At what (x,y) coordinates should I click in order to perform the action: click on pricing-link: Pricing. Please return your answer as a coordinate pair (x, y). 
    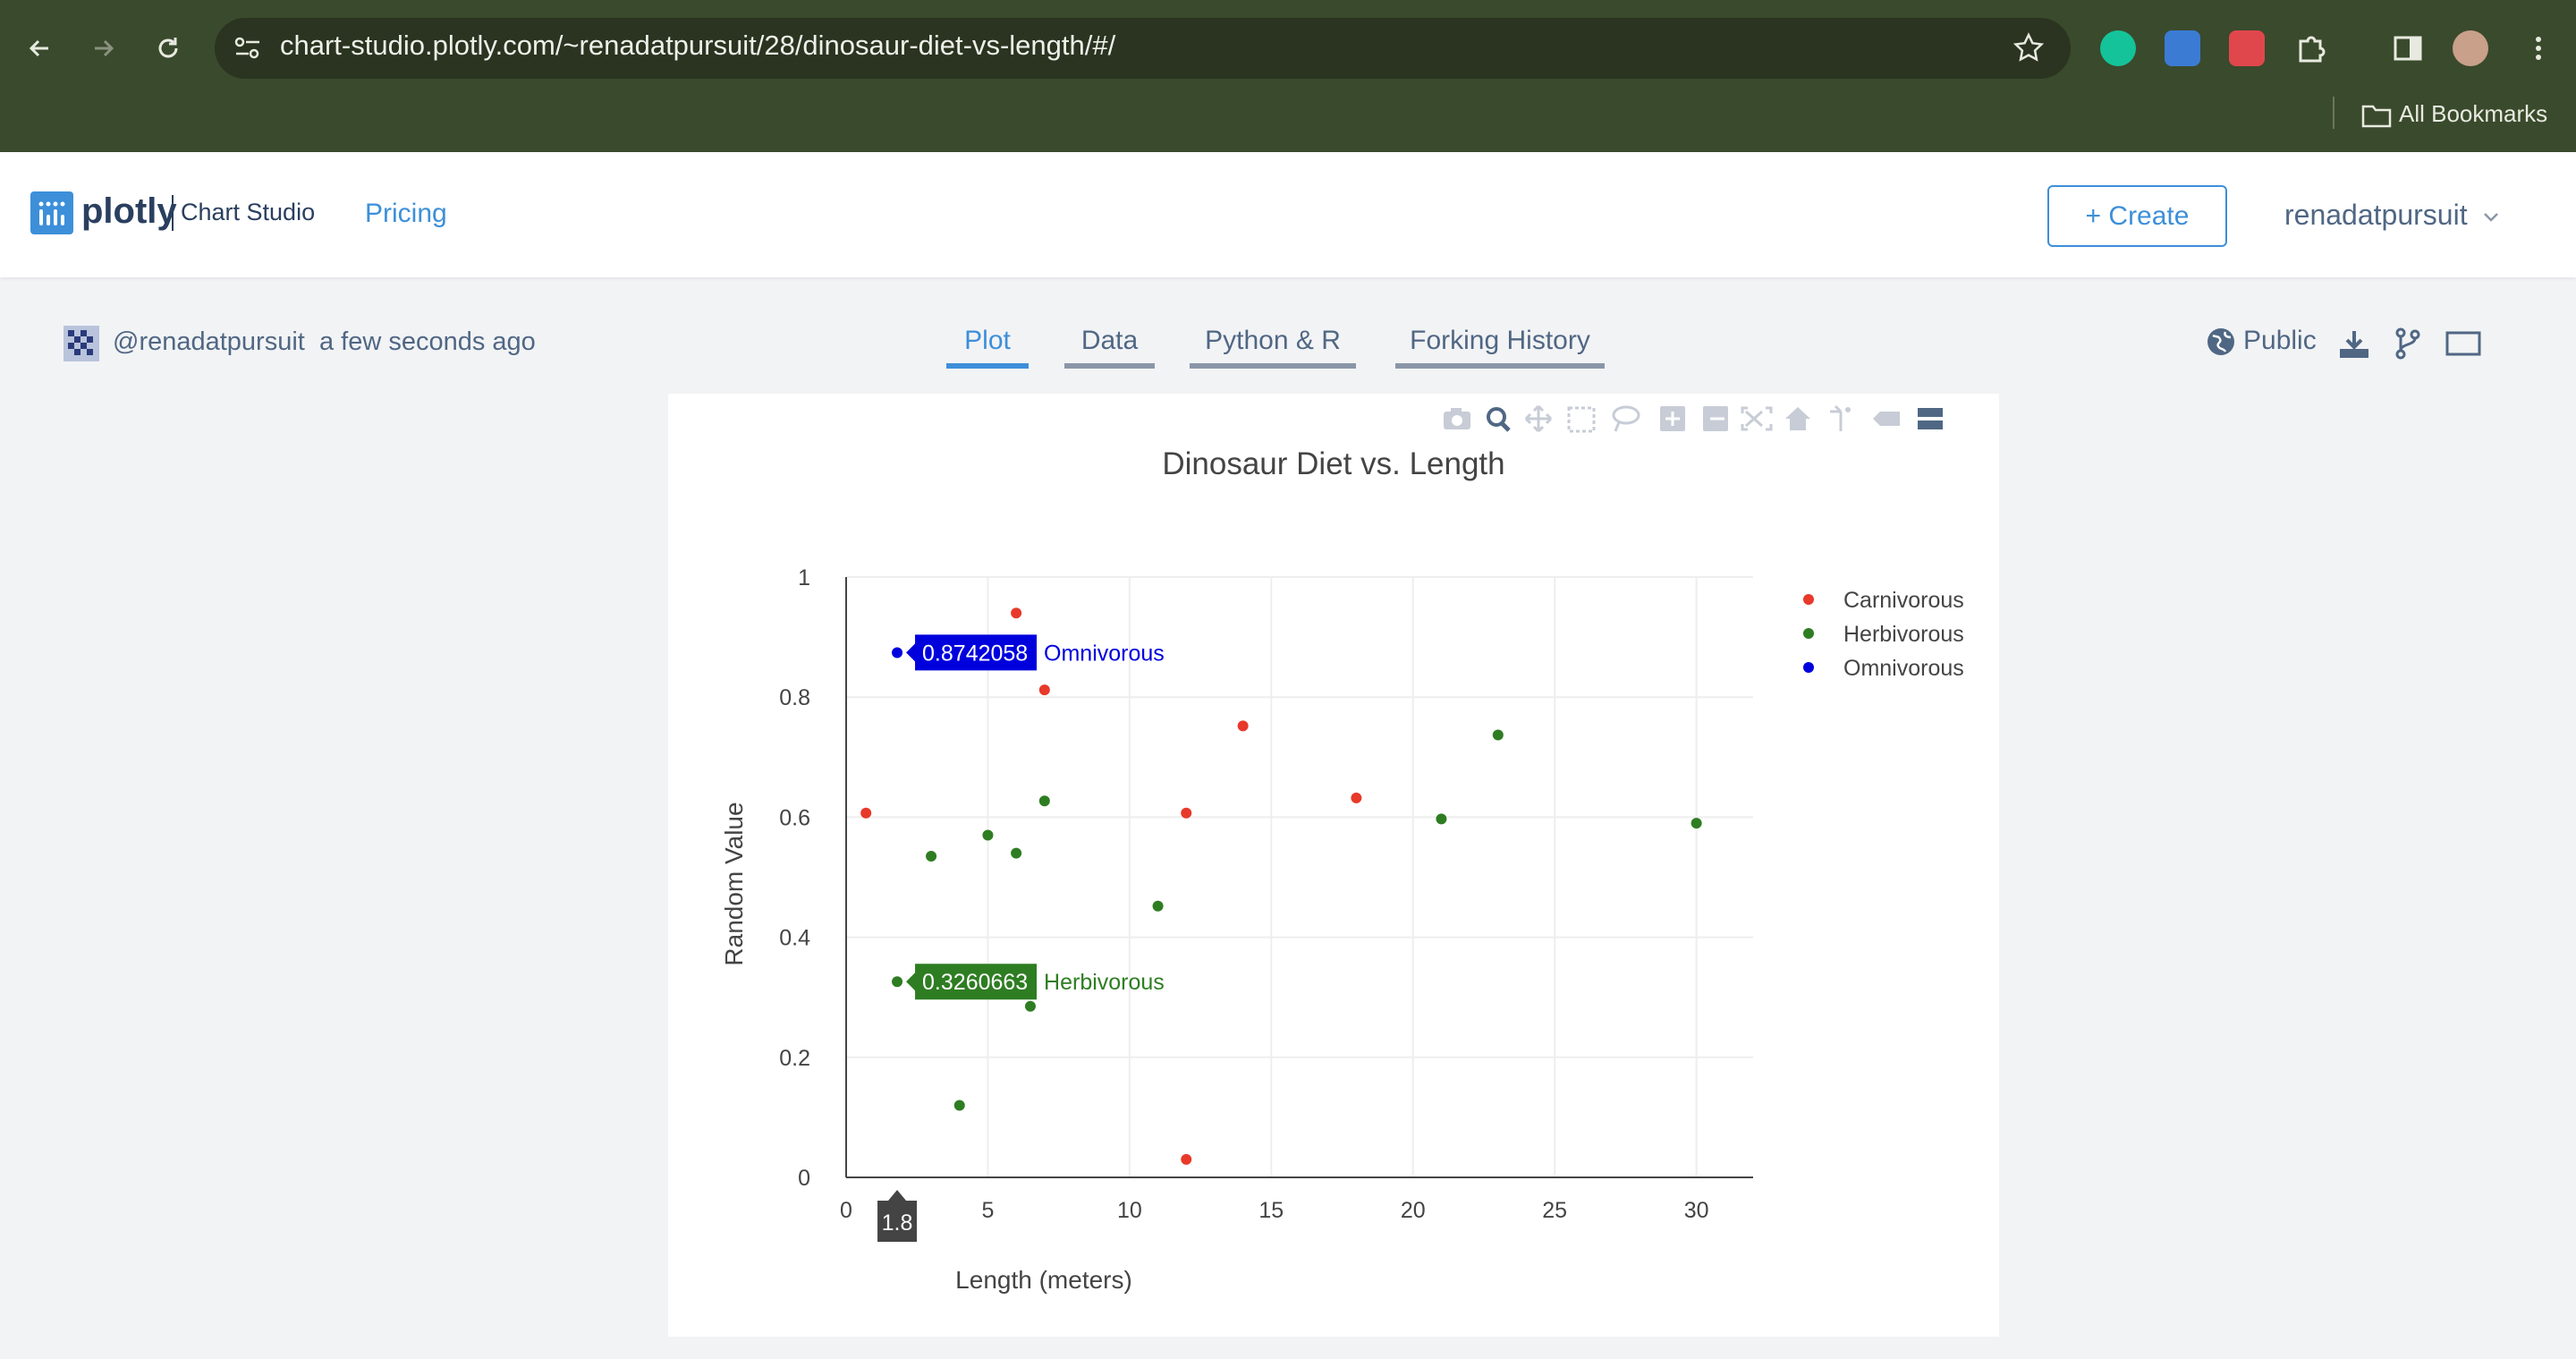
    Looking at the image, I should click on (406, 214).